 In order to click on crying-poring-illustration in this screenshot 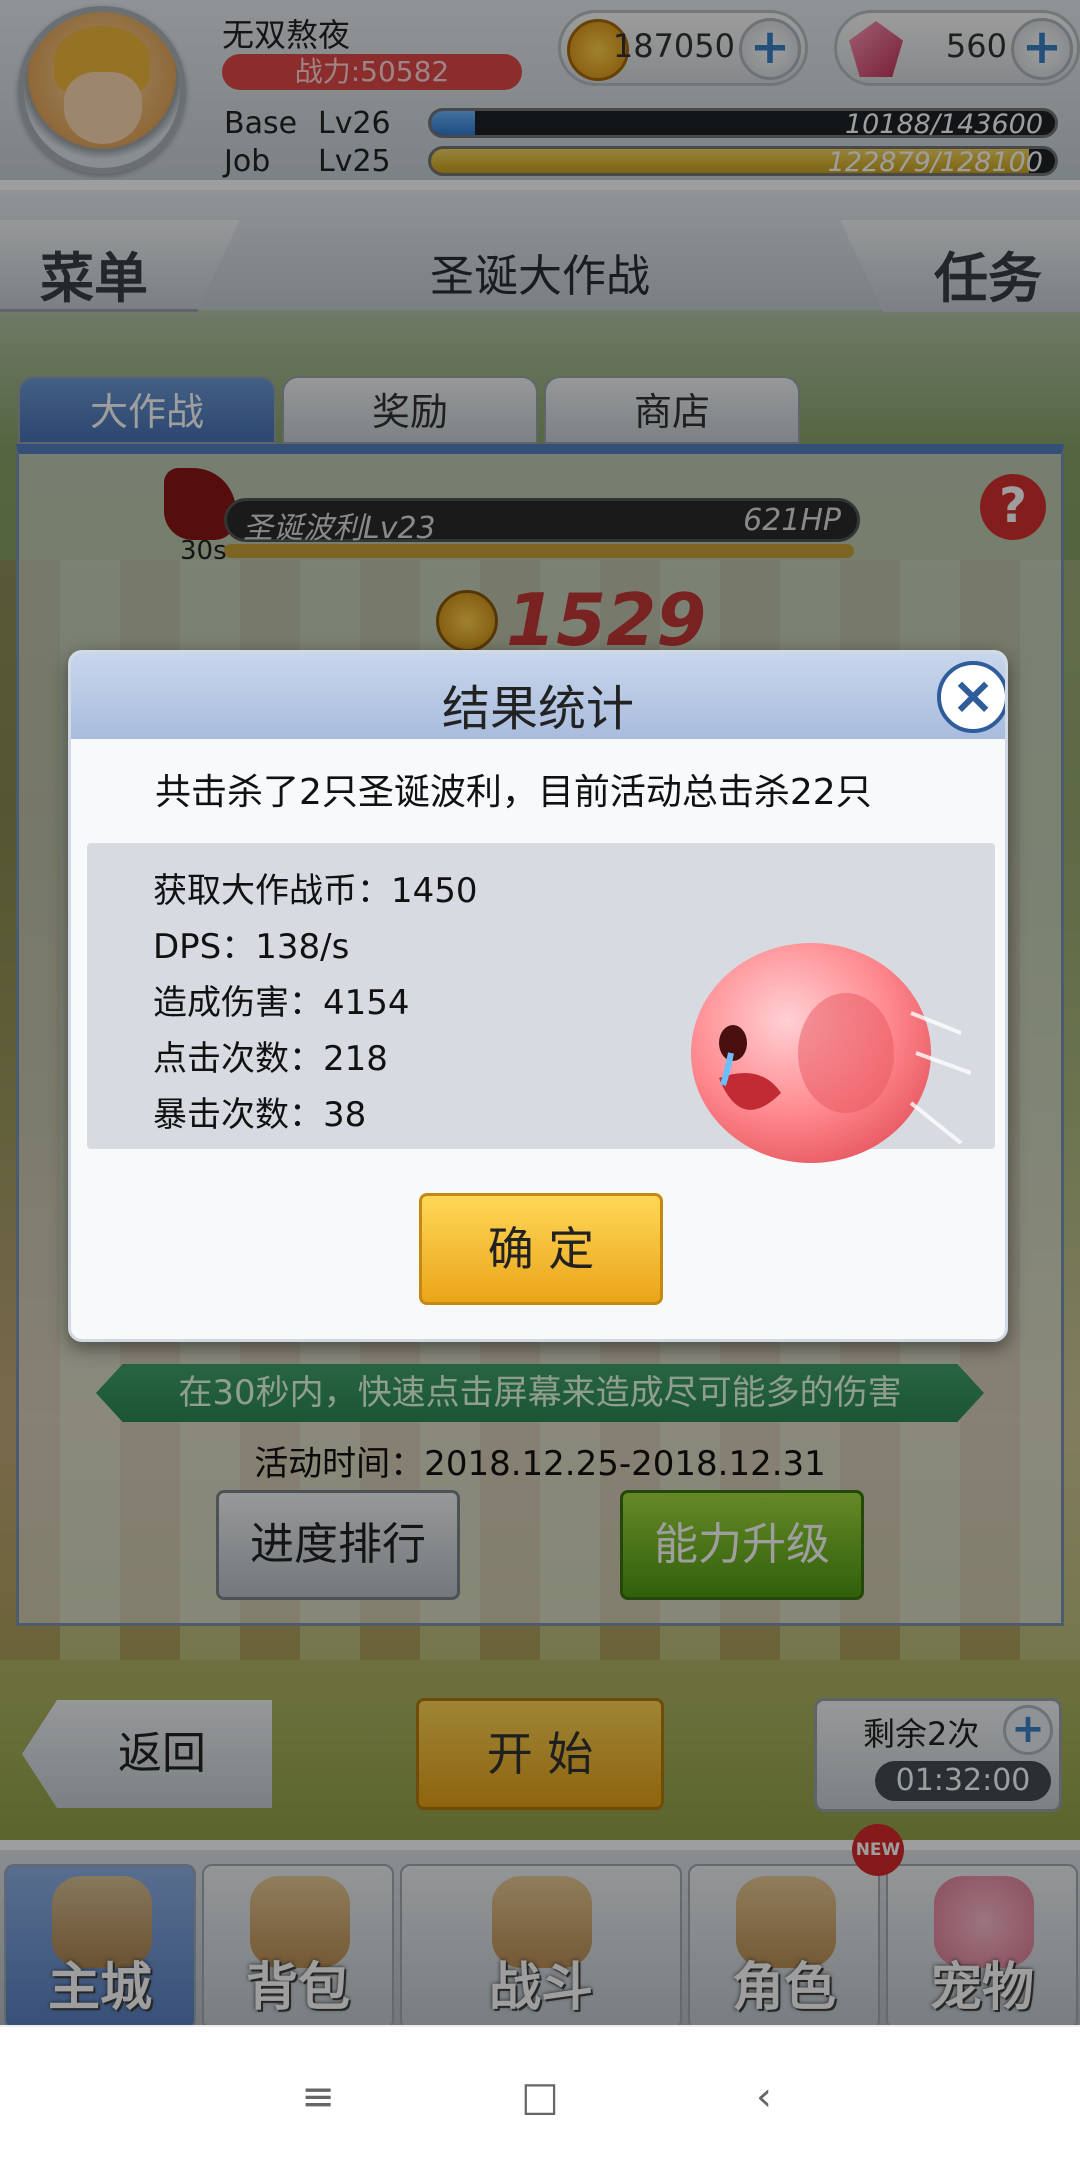, I will do `click(831, 1053)`.